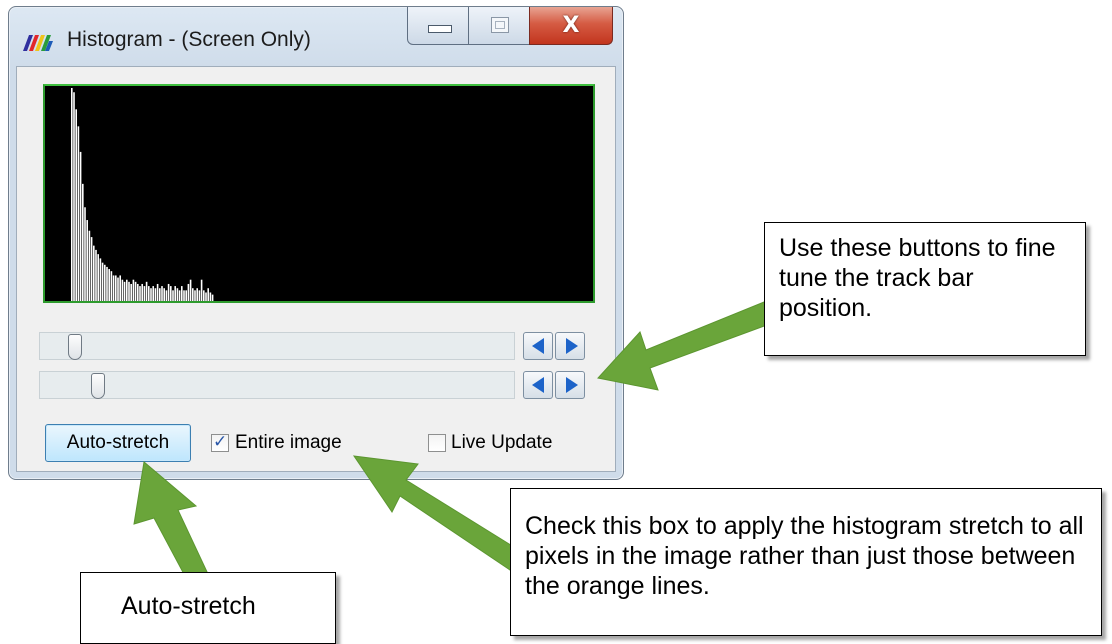 The width and height of the screenshot is (1112, 644). What do you see at coordinates (686, 346) in the screenshot?
I see `arrow-to-buttons` at bounding box center [686, 346].